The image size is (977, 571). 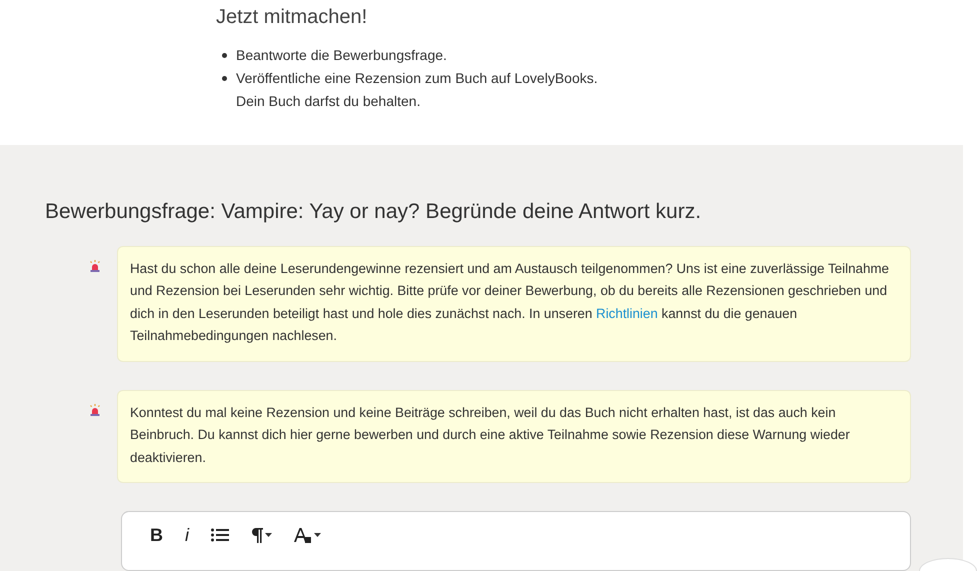 What do you see at coordinates (516, 541) in the screenshot?
I see `text-editor: B i` at bounding box center [516, 541].